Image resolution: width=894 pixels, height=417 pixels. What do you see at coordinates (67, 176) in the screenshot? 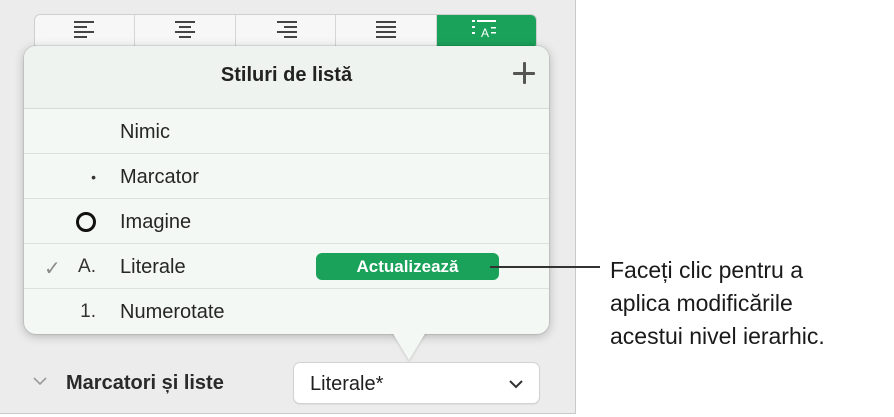
I see `row-marker: •` at bounding box center [67, 176].